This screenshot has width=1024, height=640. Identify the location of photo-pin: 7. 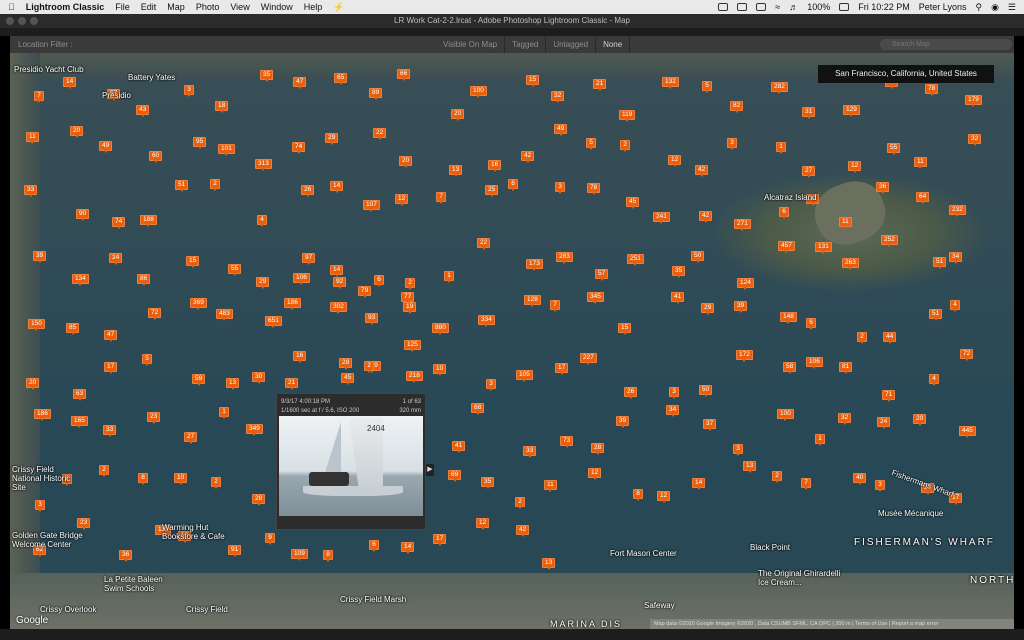
(806, 484).